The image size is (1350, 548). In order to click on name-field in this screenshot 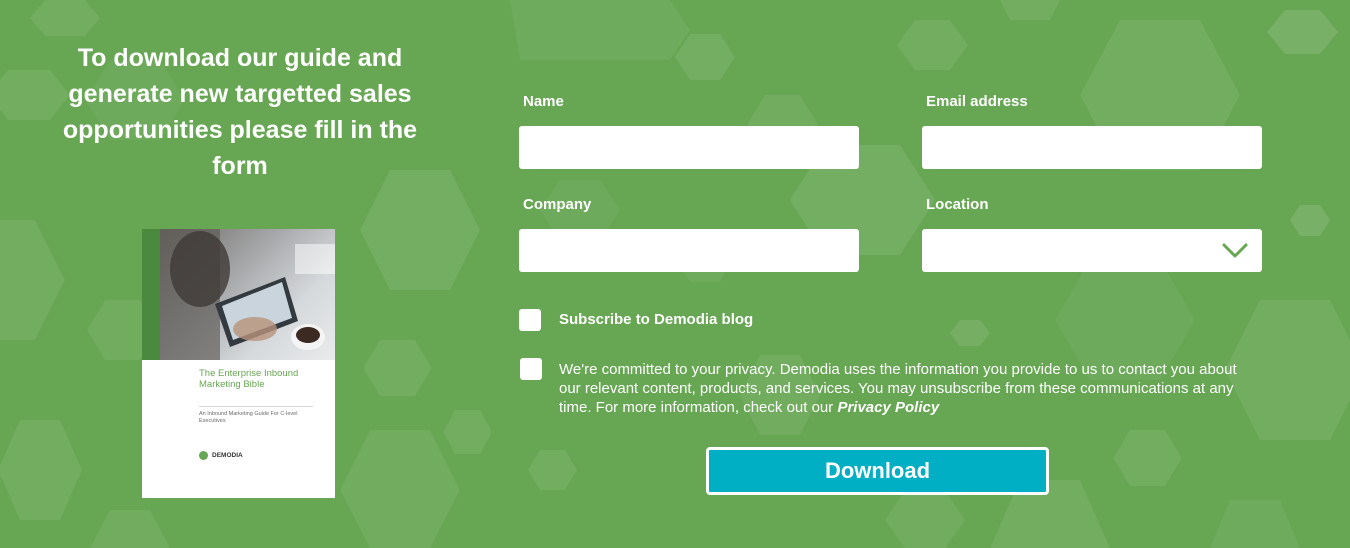, I will do `click(689, 147)`.